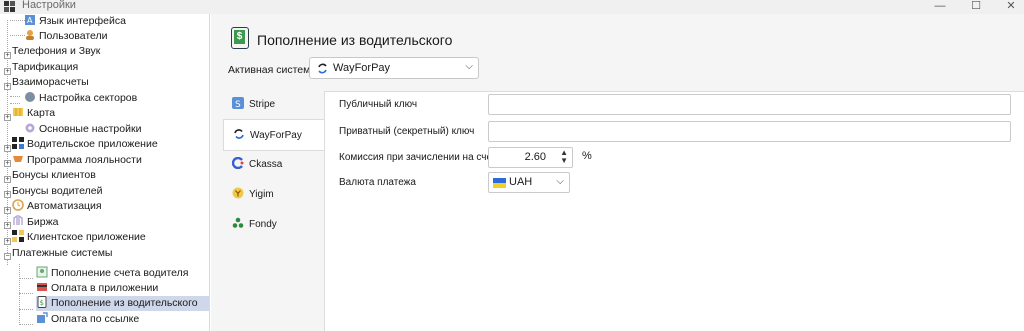 The height and width of the screenshot is (331, 1024). I want to click on tree-item-main-settings: Основные настройки, so click(82, 129).